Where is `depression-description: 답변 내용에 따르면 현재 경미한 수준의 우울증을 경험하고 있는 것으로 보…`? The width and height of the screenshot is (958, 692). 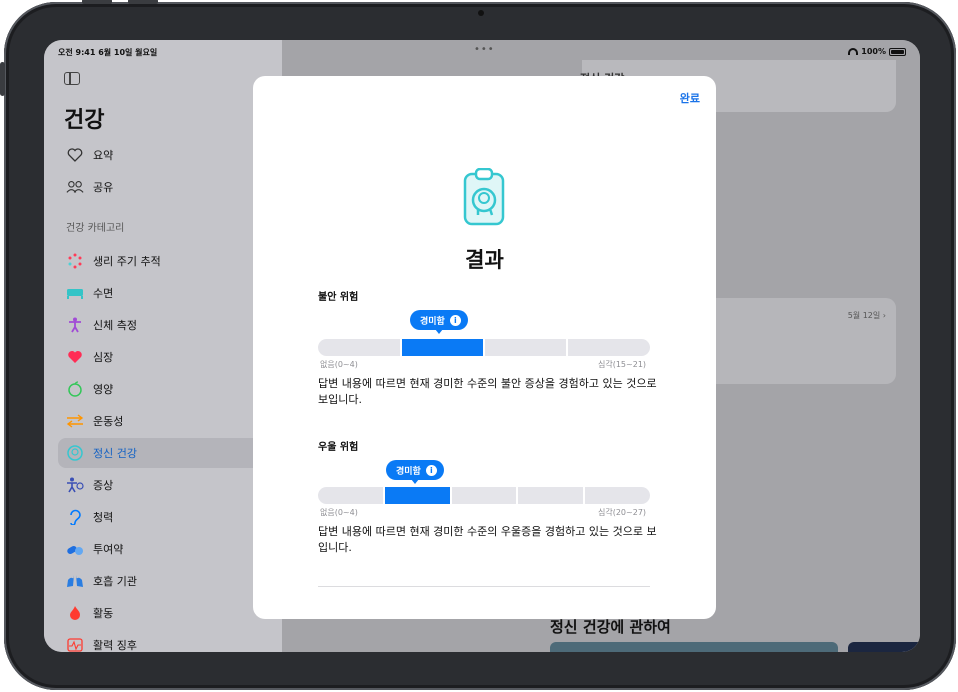 depression-description: 답변 내용에 따르면 현재 경미한 수준의 우울증을 경험하고 있는 것으로 보… is located at coordinates (487, 539).